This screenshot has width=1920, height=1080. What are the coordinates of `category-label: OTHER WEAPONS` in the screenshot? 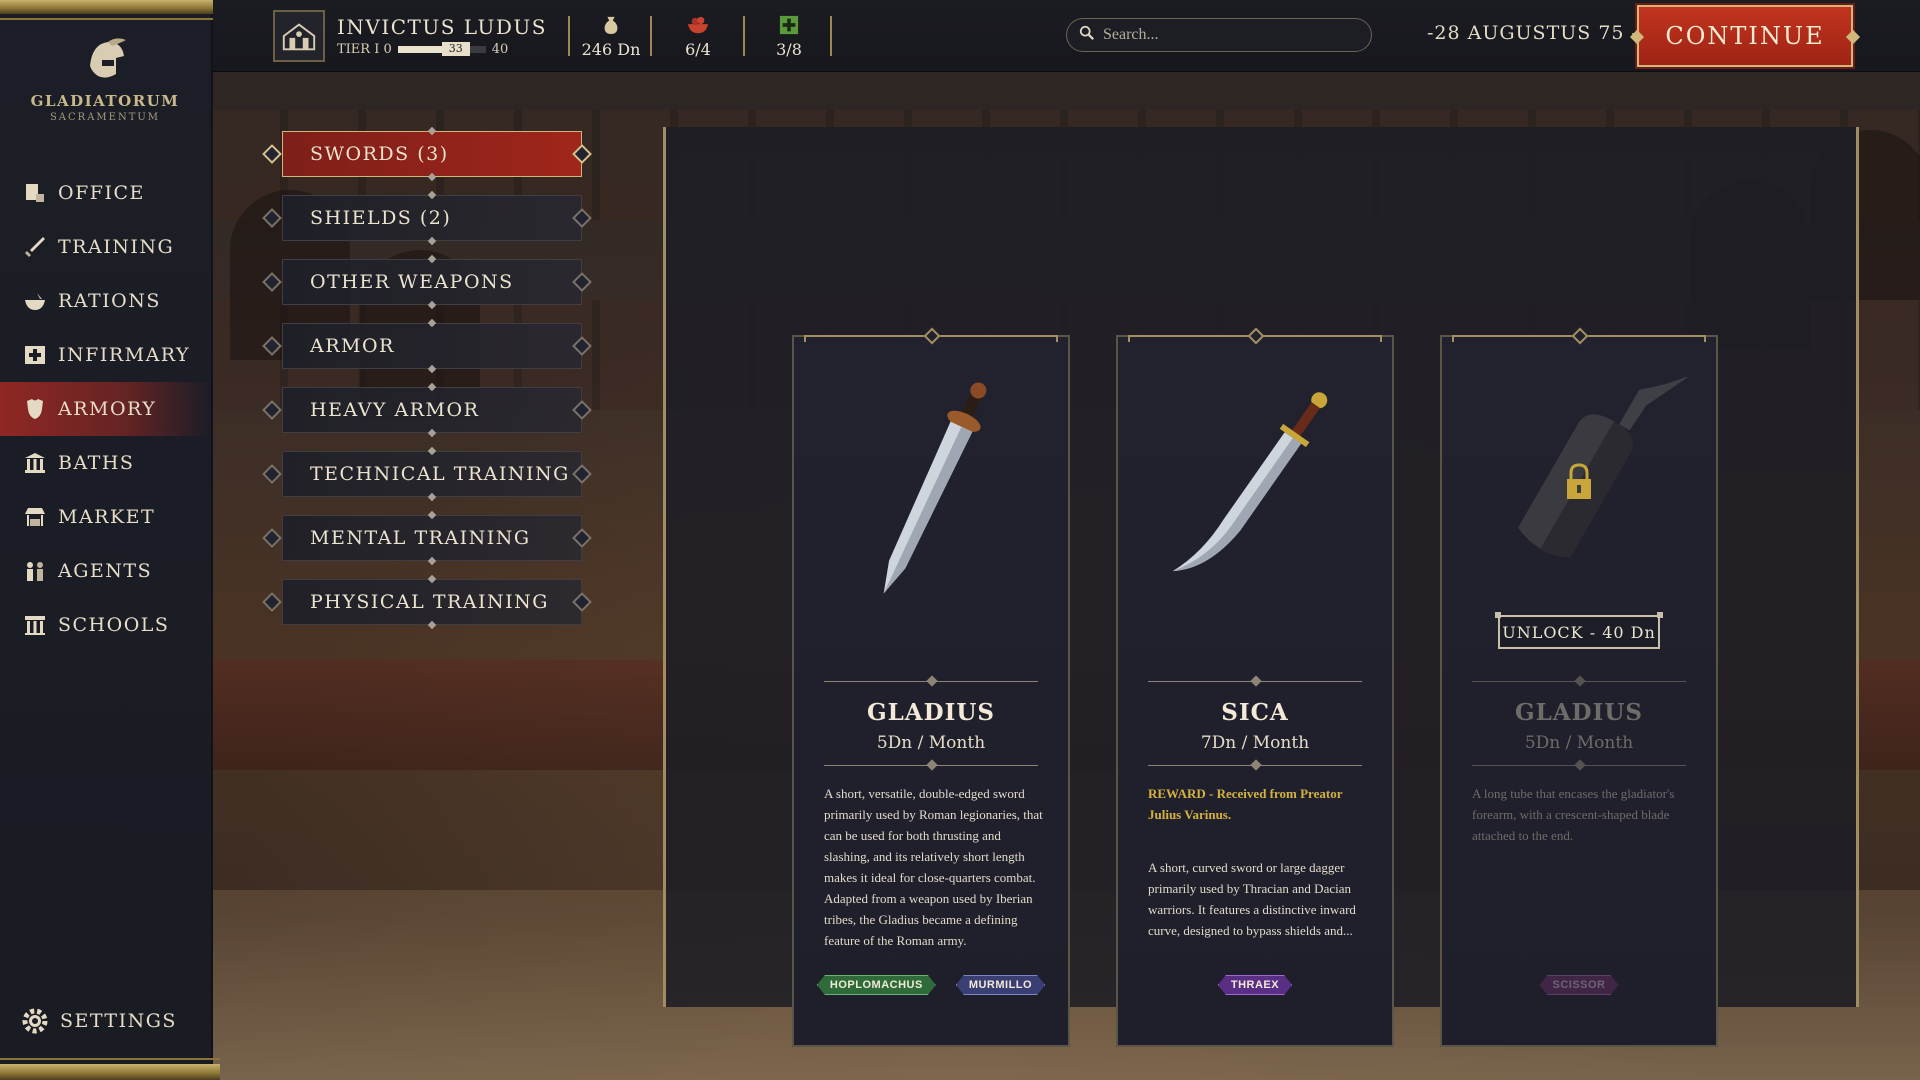 It's located at (412, 282).